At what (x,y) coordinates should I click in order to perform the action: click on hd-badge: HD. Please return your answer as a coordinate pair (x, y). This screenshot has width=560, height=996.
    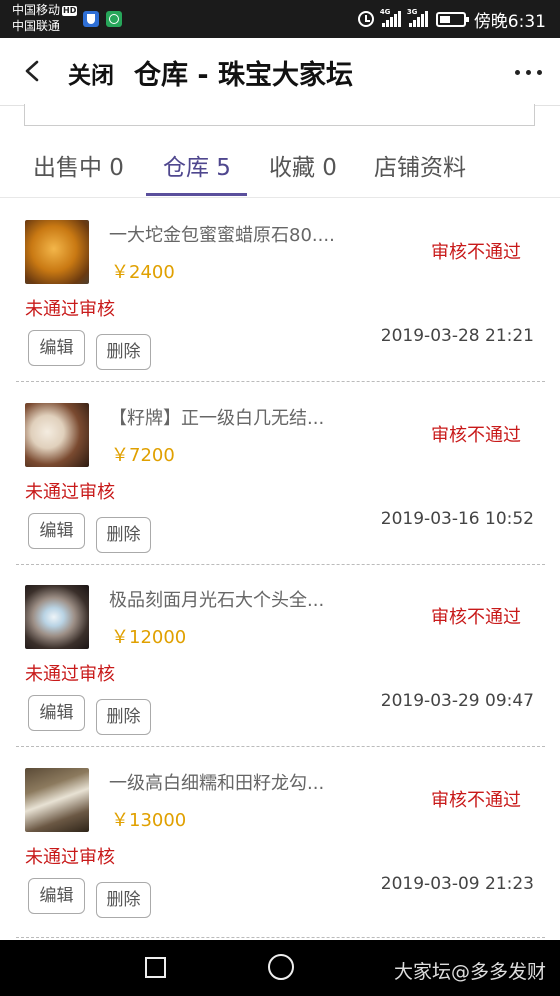
    Looking at the image, I should click on (70, 11).